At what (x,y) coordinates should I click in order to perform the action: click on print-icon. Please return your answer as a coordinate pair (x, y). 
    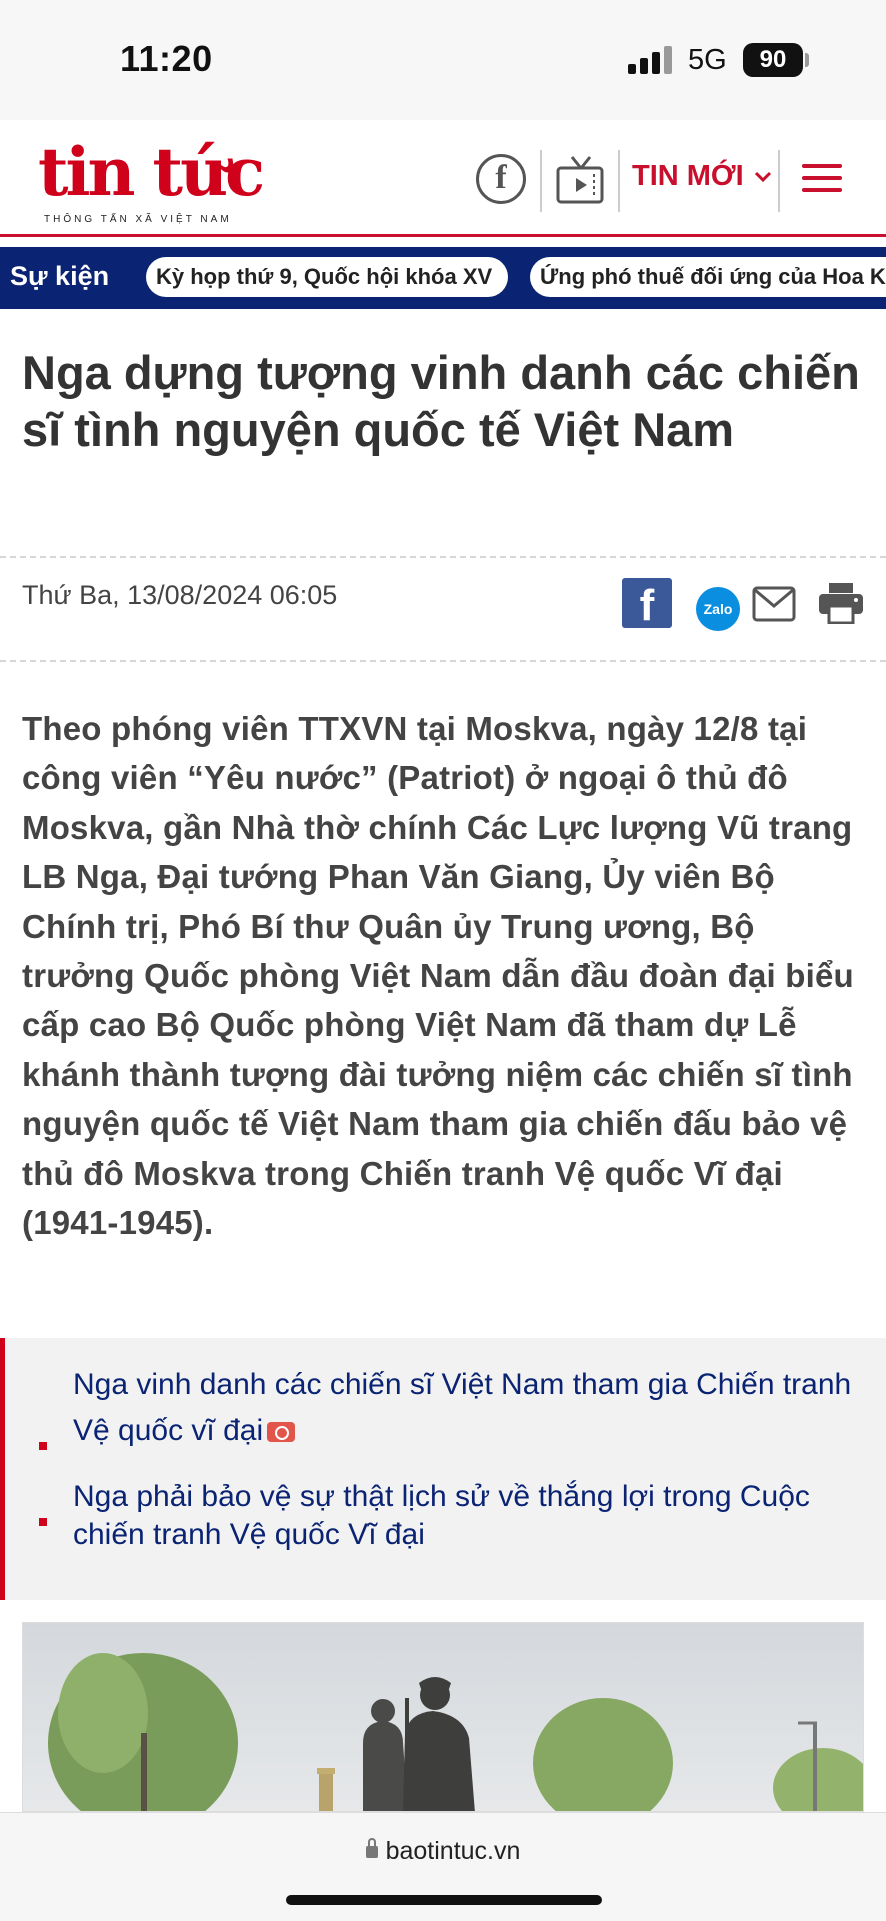
    Looking at the image, I should click on (841, 603).